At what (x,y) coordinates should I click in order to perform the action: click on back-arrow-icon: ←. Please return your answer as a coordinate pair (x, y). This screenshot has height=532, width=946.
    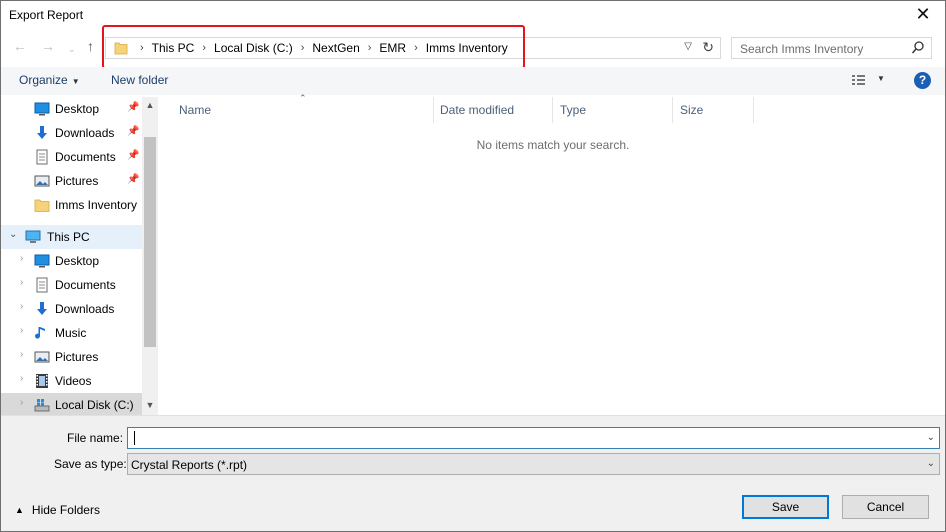
    Looking at the image, I should click on (20, 46).